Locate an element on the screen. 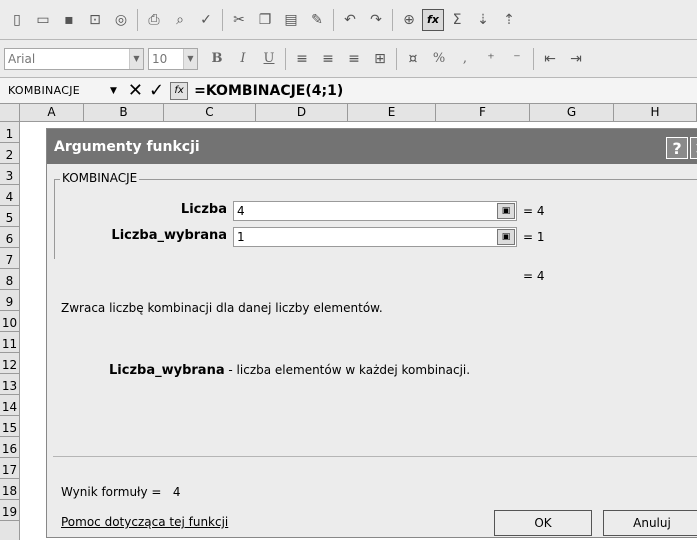 This screenshot has height=540, width=697. formula-result-value: 4 is located at coordinates (176, 492).